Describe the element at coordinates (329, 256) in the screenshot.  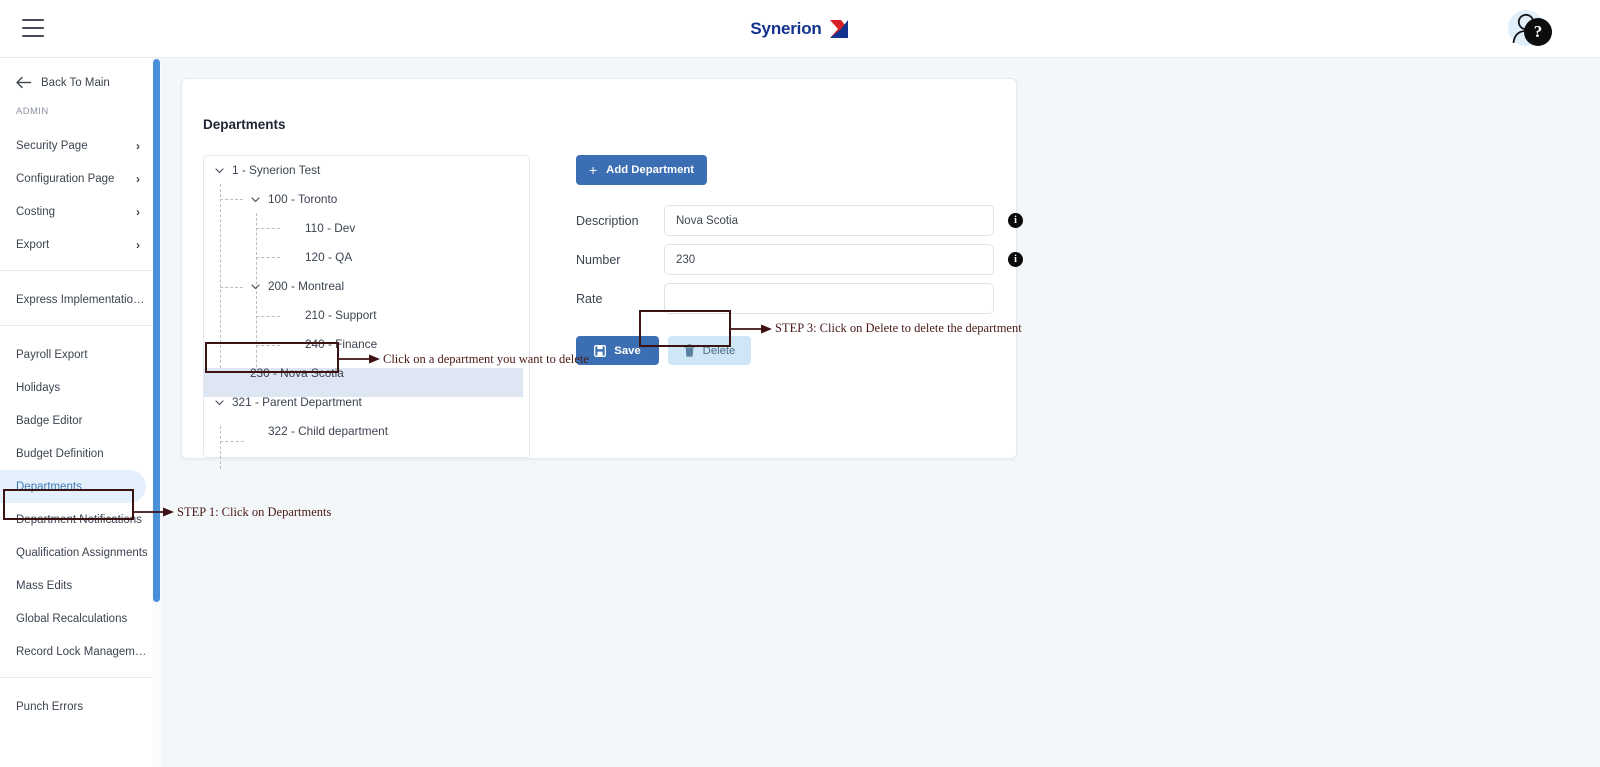
I see `tree-node-label: 120 - QA` at that location.